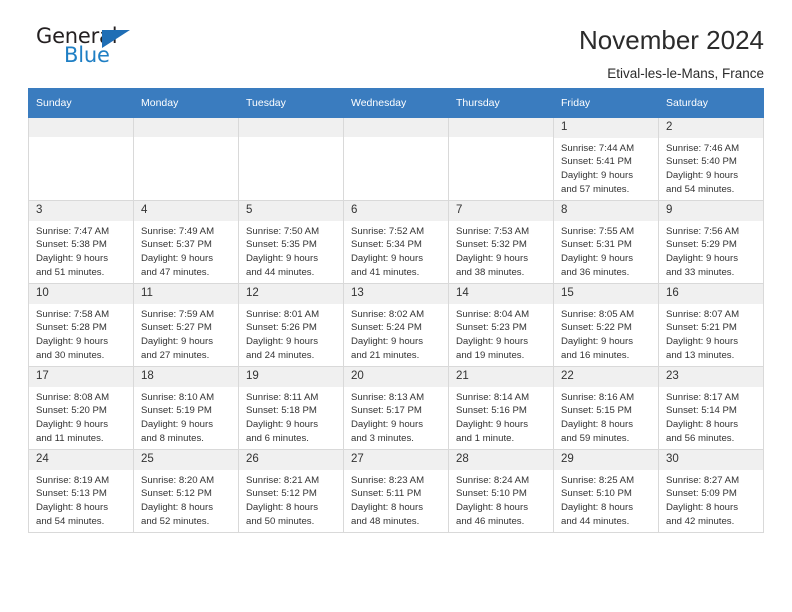  I want to click on sunset-text: Sunset: 5:11 PM, so click(386, 494).